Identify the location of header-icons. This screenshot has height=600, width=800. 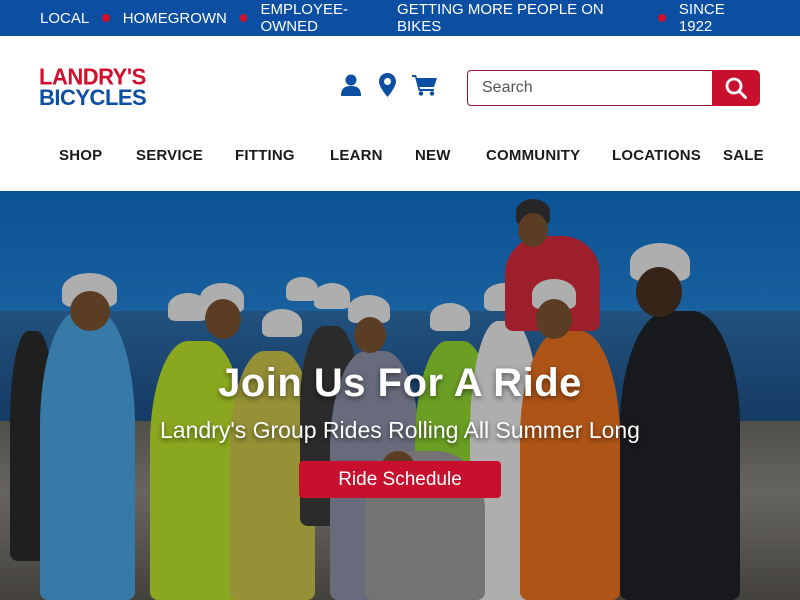
(395, 85).